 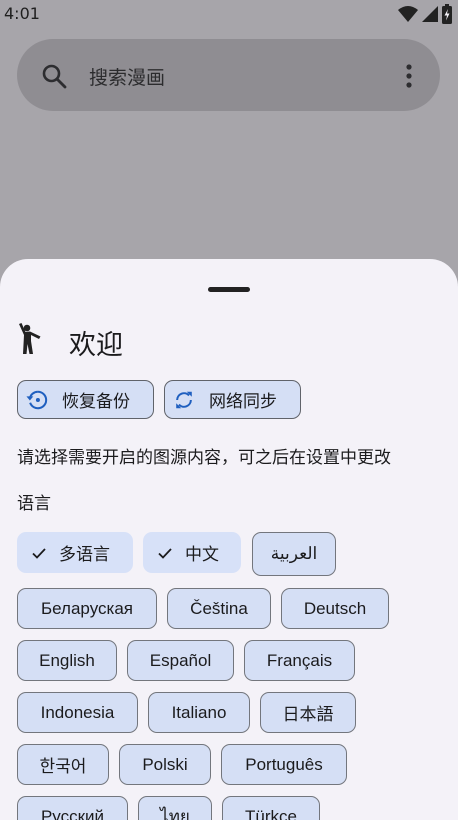 I want to click on status-icons, so click(x=425, y=14).